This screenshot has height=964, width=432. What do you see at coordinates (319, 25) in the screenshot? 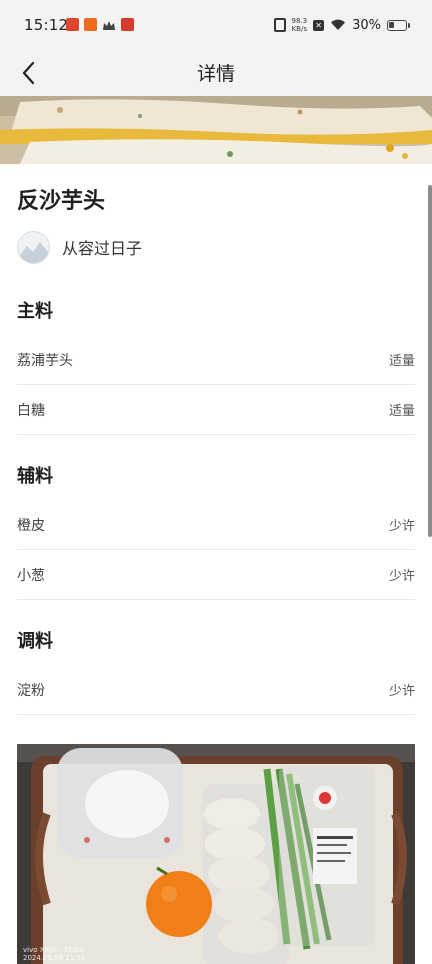
I see `no-sim-icon: ✕` at bounding box center [319, 25].